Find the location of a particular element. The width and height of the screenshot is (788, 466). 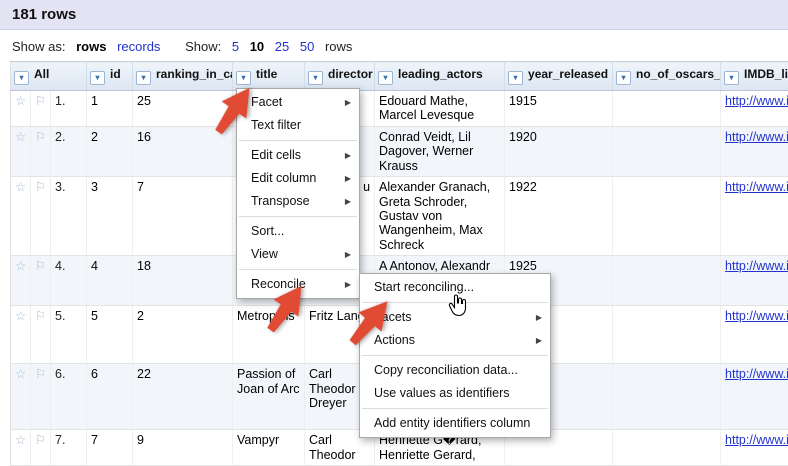

cell-title: Vampyr is located at coordinates (269, 447).